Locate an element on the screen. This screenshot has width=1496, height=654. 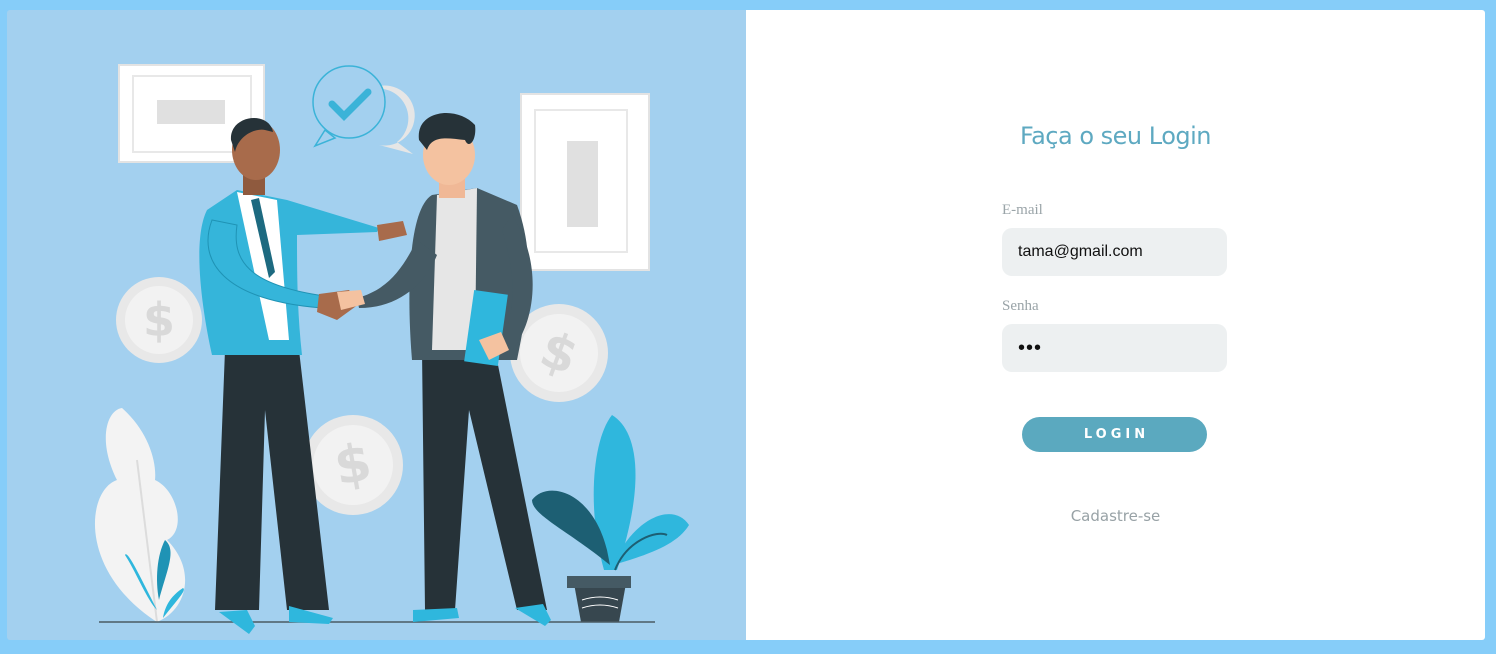
picture-frame-right is located at coordinates (585, 182).